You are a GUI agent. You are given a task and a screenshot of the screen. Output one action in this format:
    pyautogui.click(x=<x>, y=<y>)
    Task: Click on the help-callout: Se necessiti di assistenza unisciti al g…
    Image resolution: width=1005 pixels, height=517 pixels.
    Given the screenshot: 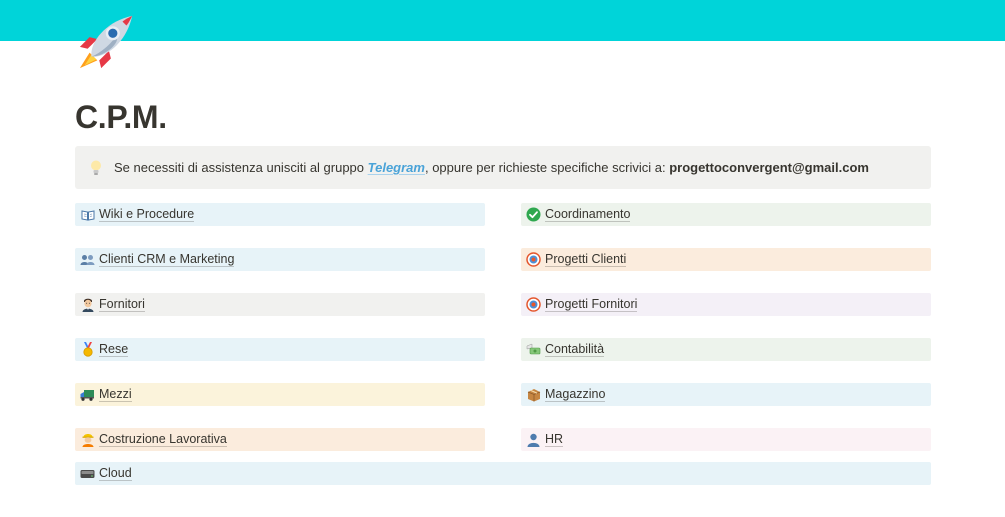 What is the action you would take?
    pyautogui.click(x=503, y=167)
    